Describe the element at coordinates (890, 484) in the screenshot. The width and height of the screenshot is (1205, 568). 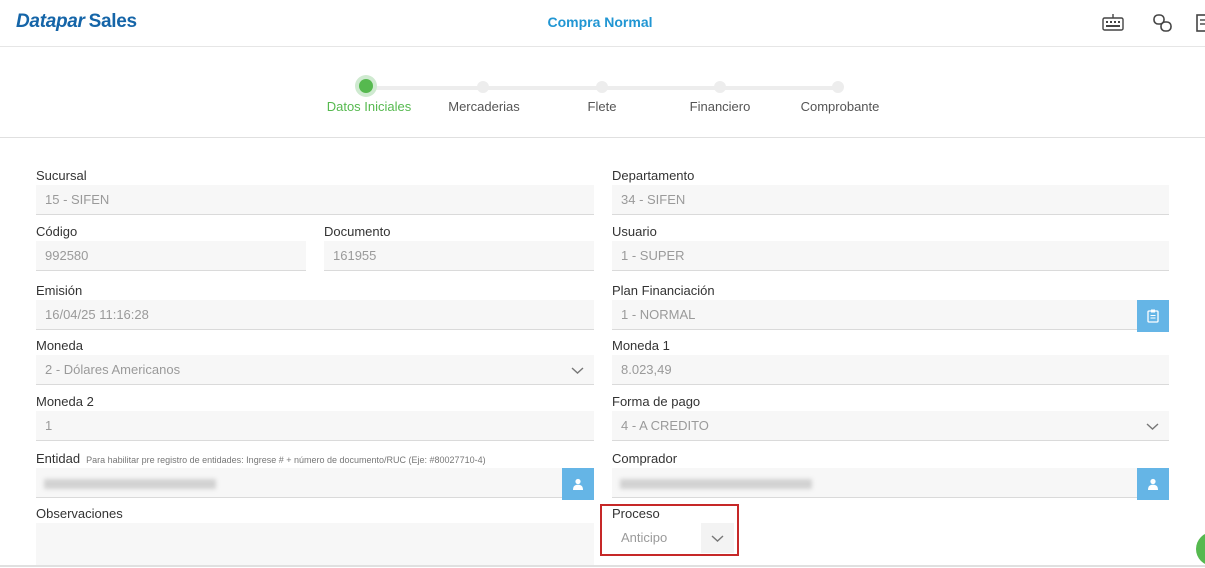
I see `comprador-input` at that location.